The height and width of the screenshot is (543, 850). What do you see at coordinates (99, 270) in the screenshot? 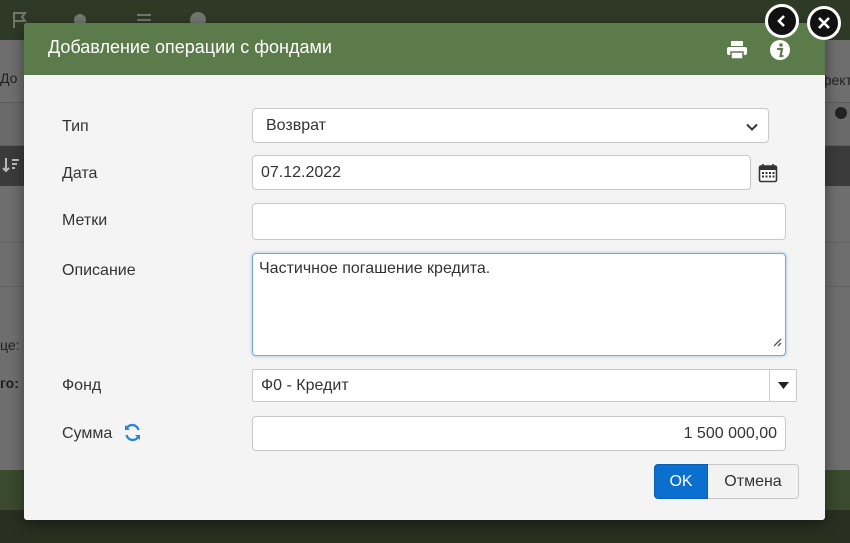
I see `description-label: Описание` at bounding box center [99, 270].